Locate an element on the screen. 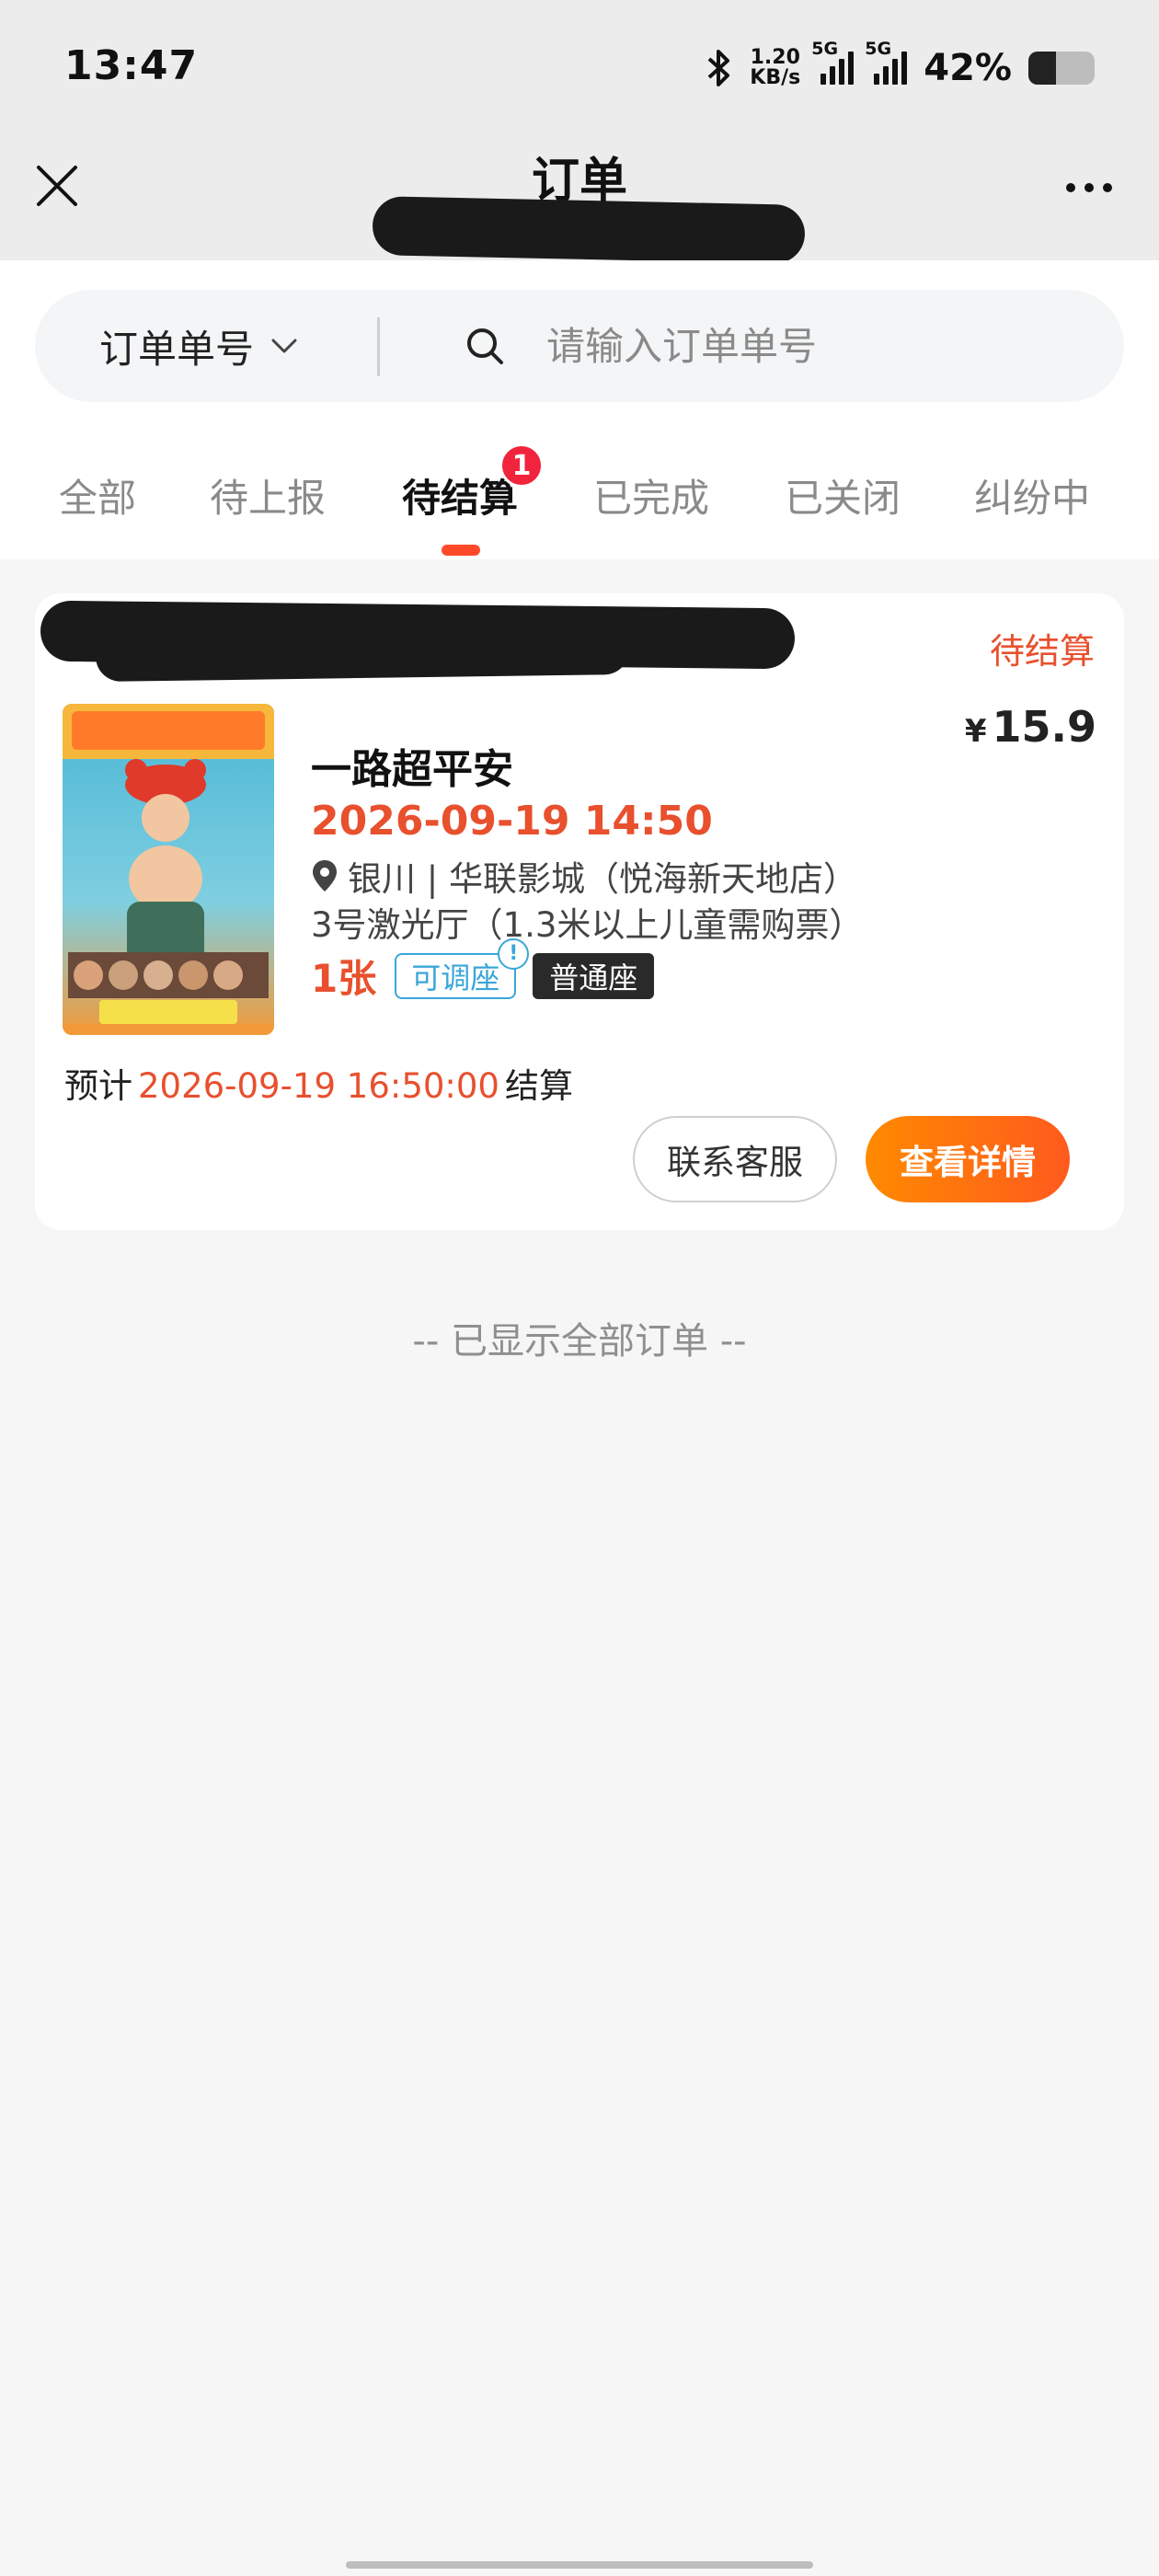 The width and height of the screenshot is (1159, 2576). top-area: 13:47 1.20 KB/s 5G 5G 42% 订单 is located at coordinates (579, 132).